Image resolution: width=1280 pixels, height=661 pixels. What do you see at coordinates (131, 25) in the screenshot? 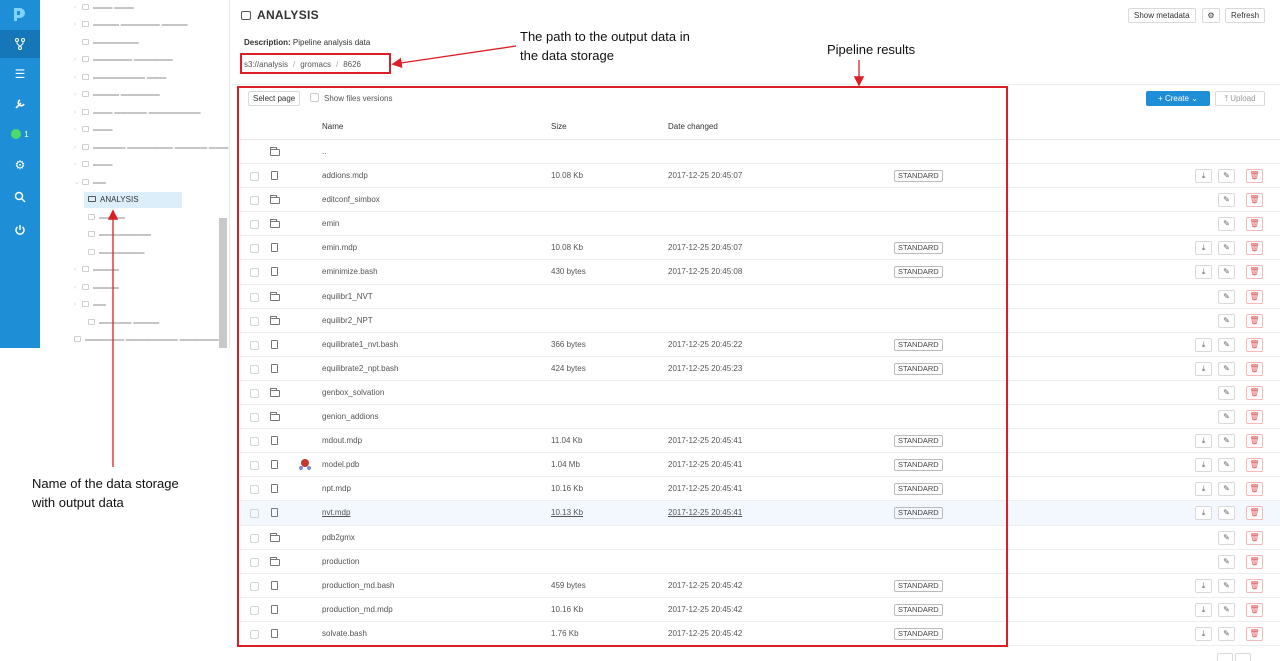
I see `tree-item: › ▬▬▬▬ ▬▬▬▬▬▬ ▬▬▬▬` at bounding box center [131, 25].